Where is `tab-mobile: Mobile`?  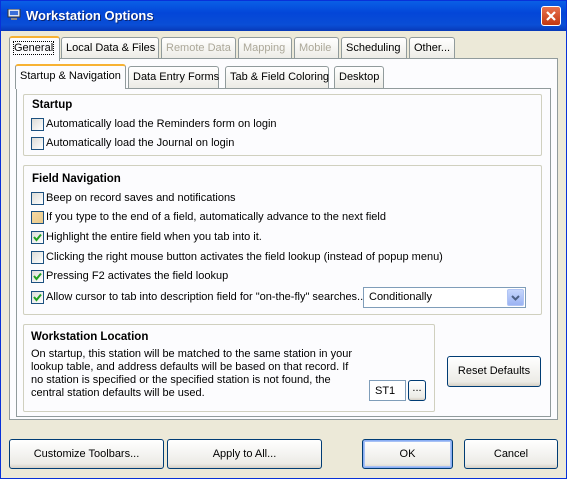 tab-mobile: Mobile is located at coordinates (316, 48).